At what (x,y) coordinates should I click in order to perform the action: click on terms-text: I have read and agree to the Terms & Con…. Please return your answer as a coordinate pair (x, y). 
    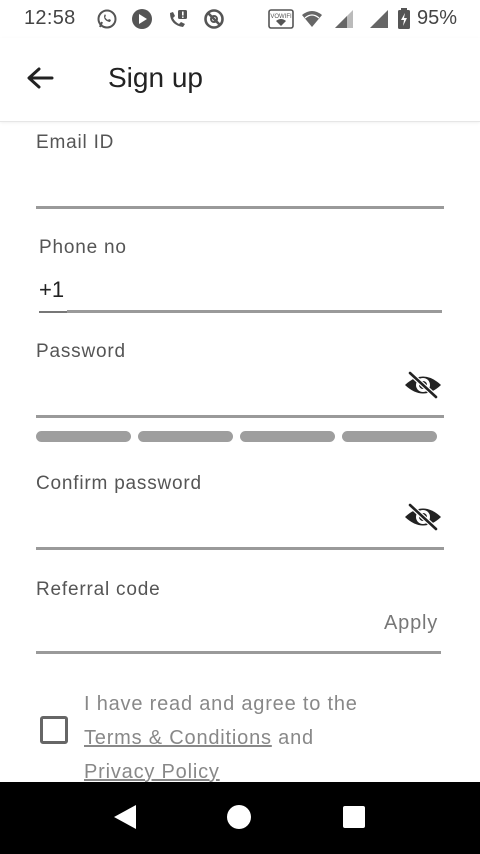
    Looking at the image, I should click on (244, 734).